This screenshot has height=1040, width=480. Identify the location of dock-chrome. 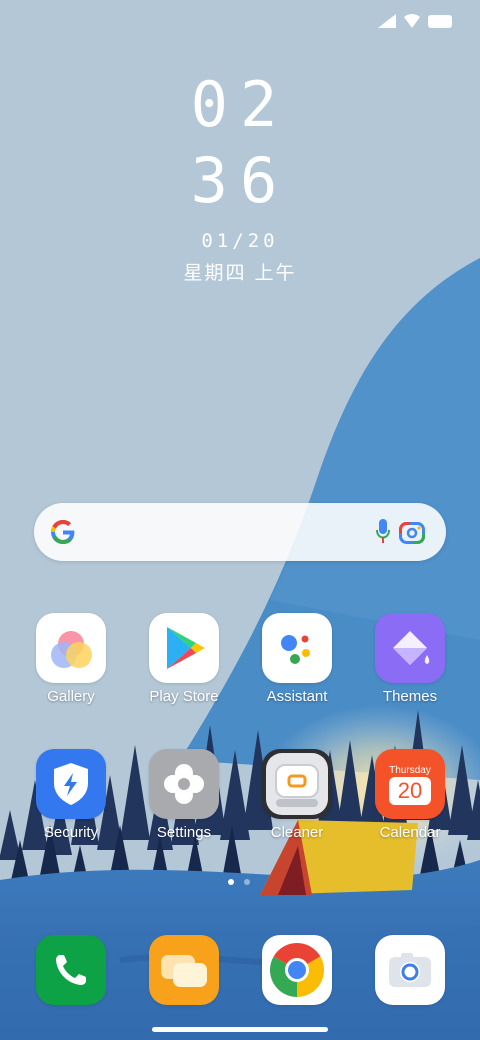
(297, 970).